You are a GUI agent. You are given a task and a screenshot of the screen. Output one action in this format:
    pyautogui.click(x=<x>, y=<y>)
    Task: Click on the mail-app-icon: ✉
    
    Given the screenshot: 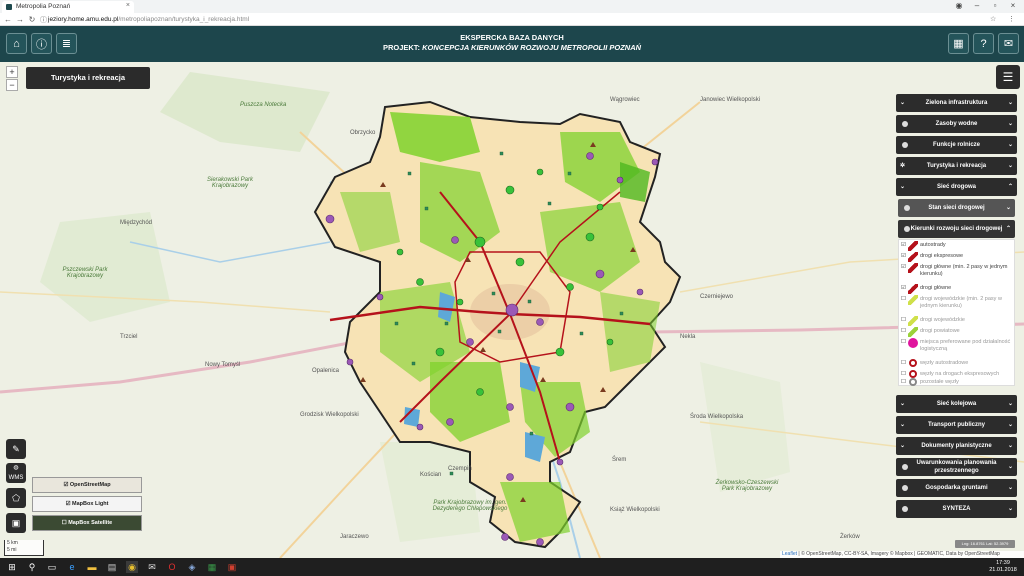 What is the action you would take?
    pyautogui.click(x=152, y=567)
    